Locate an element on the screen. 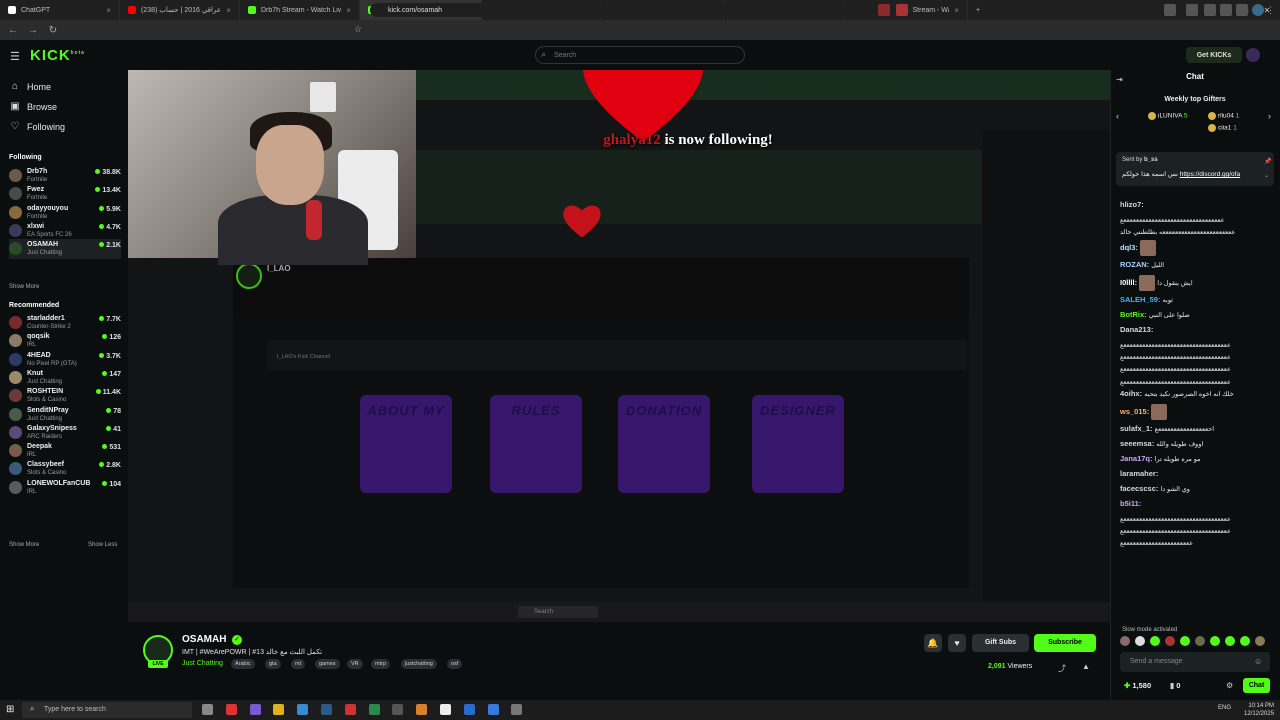 The height and width of the screenshot is (720, 1280). stream-tag: games is located at coordinates (327, 664).